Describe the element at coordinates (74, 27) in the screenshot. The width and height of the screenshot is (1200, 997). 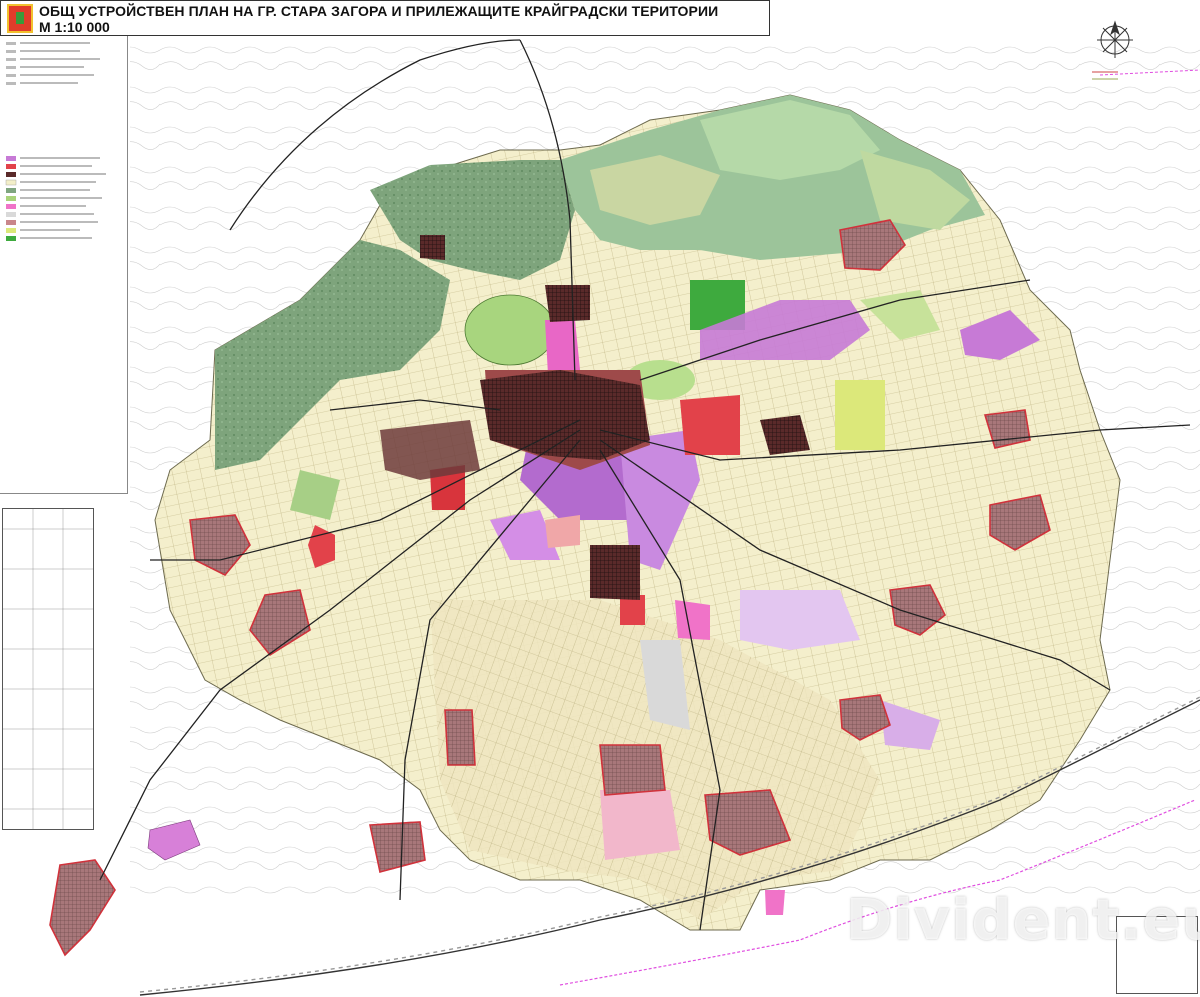
I see `map-scale: М 1:10 000` at that location.